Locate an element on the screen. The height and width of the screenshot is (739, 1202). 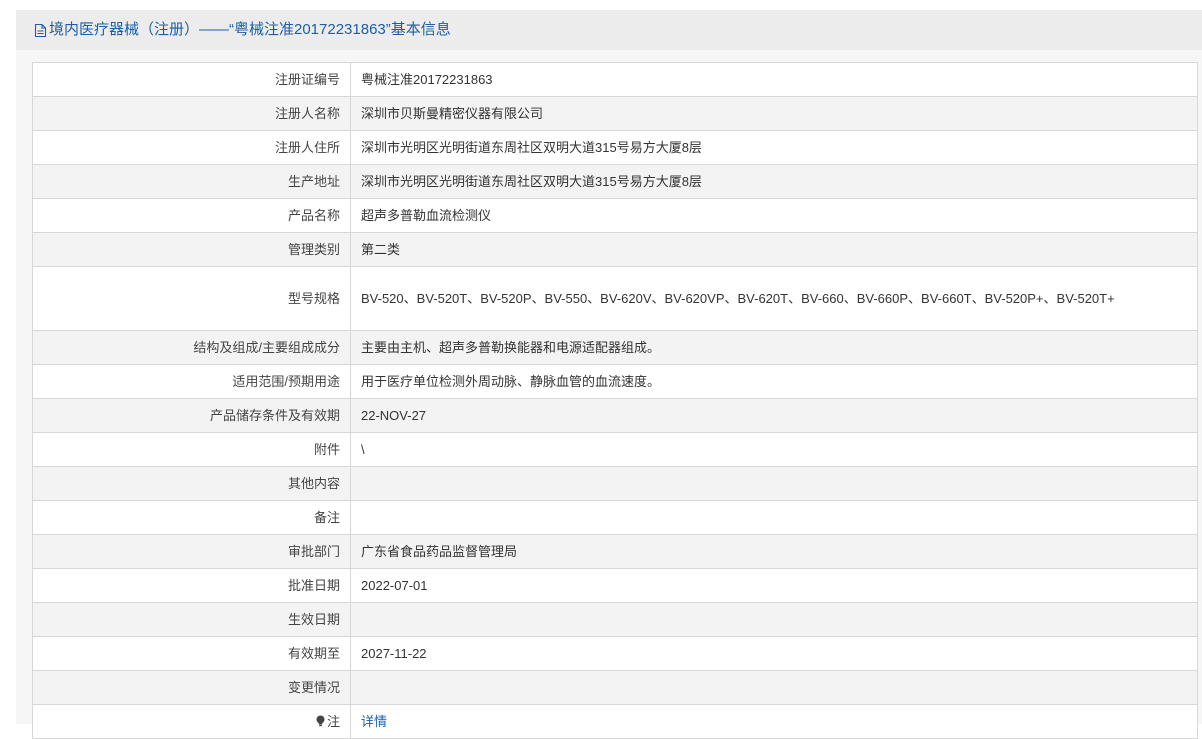
row-value: 粤械注准20172231863 is located at coordinates (774, 79).